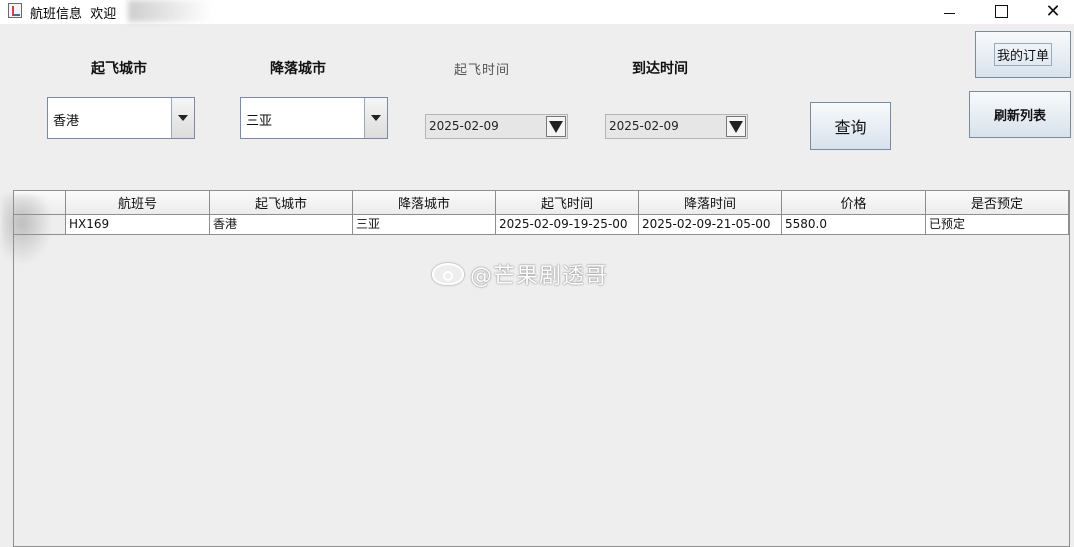 This screenshot has height=547, width=1074. Describe the element at coordinates (567, 203) in the screenshot. I see `column-header-departure-time: 起飞时间` at that location.